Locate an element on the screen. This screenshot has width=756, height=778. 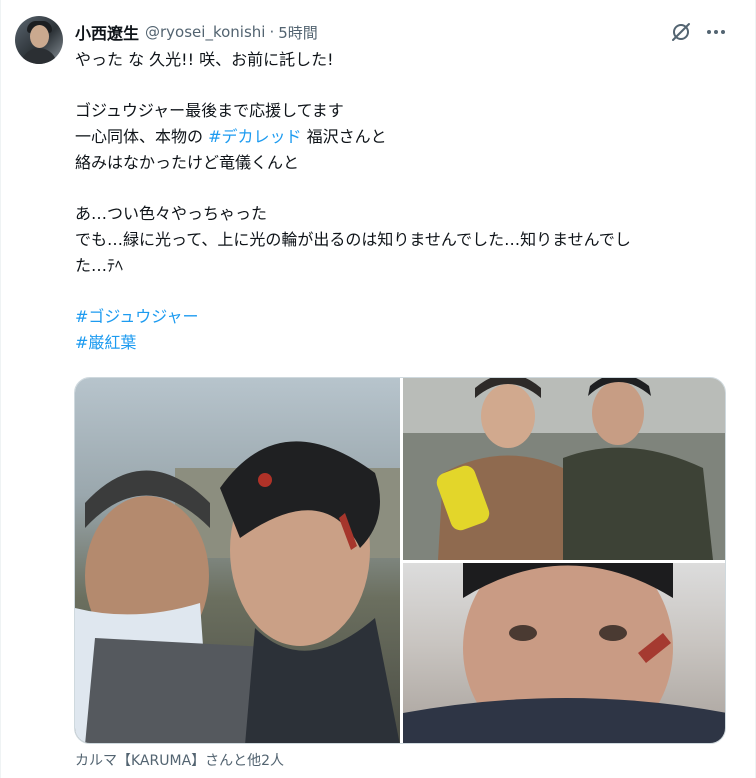
avatar is located at coordinates (39, 40).